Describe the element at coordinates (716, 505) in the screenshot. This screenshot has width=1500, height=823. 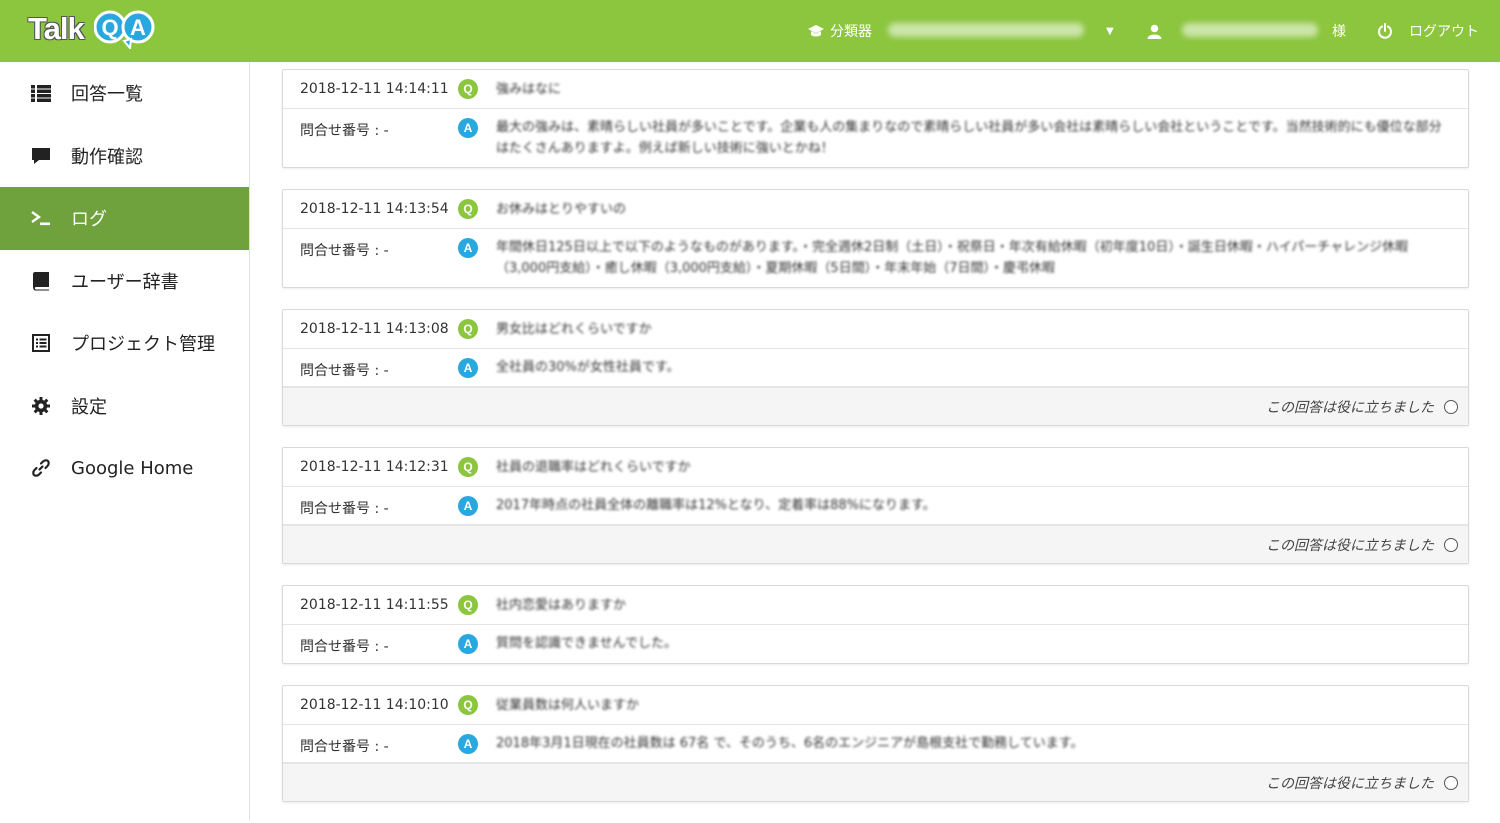
I see `answer-text: 2017年時点の社員全体の離職率は12%となり、定着率は88%になります。` at that location.